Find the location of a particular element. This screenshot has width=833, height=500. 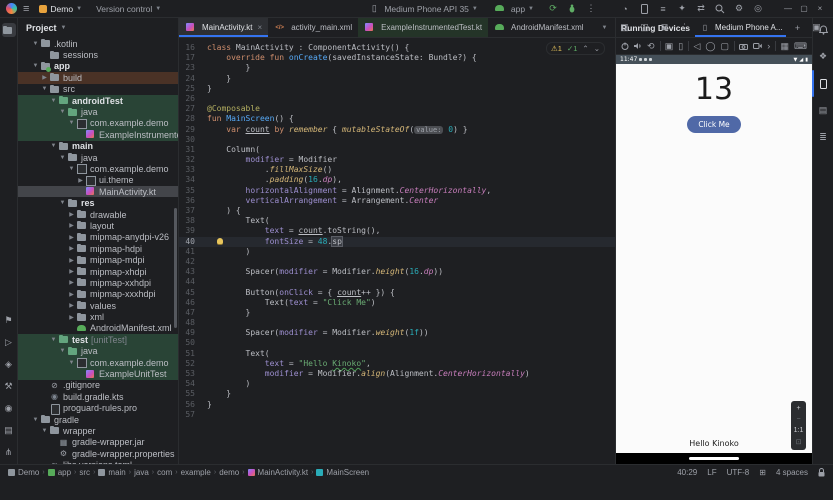

bookmarks-icon: ⚑ is located at coordinates (9, 320).